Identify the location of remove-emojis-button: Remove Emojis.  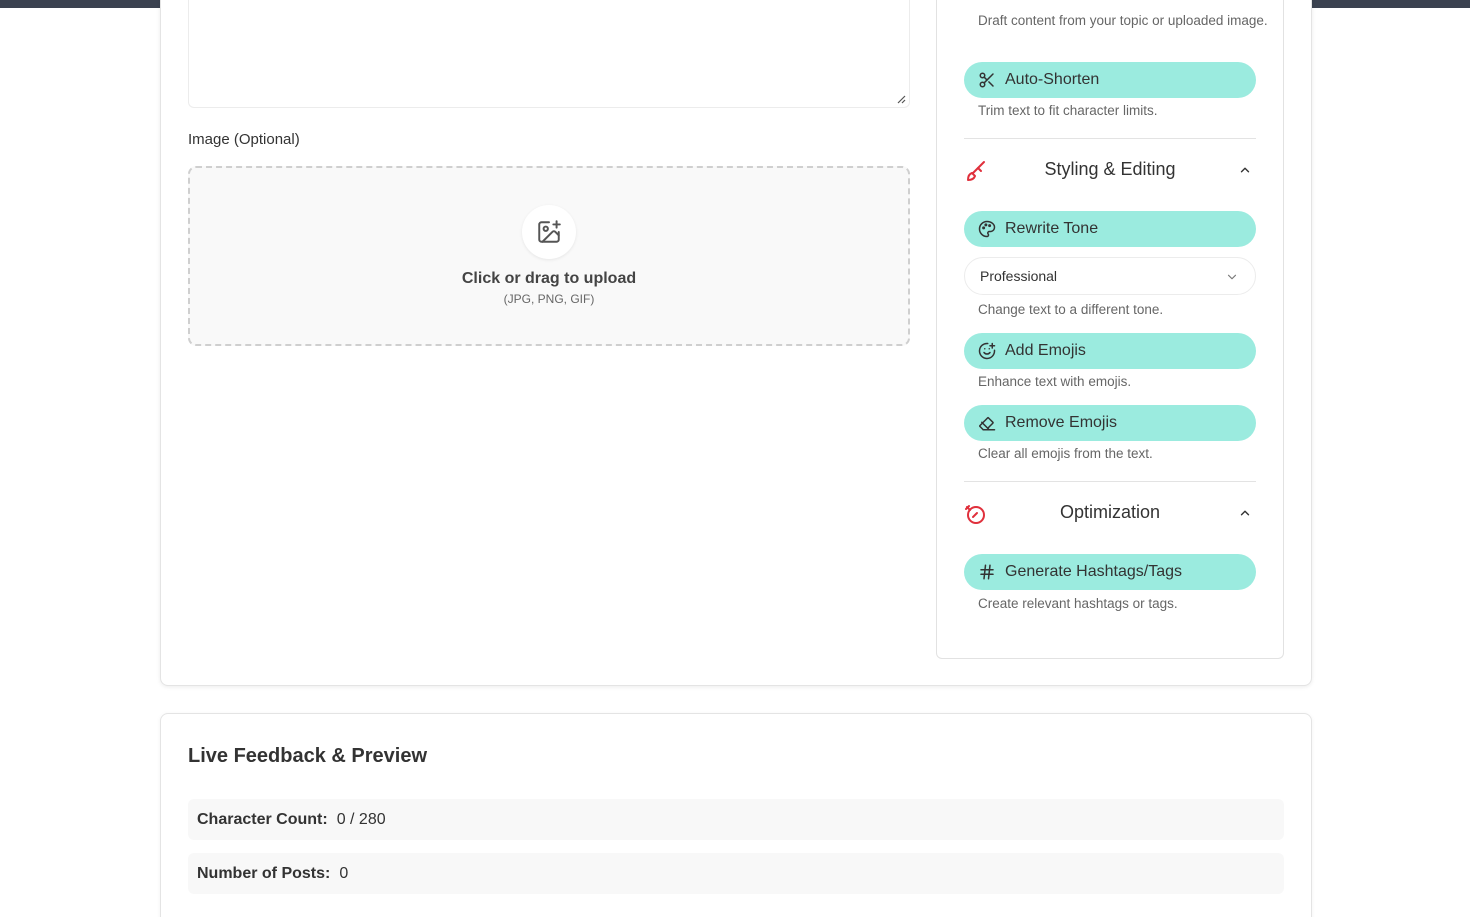
(1110, 423).